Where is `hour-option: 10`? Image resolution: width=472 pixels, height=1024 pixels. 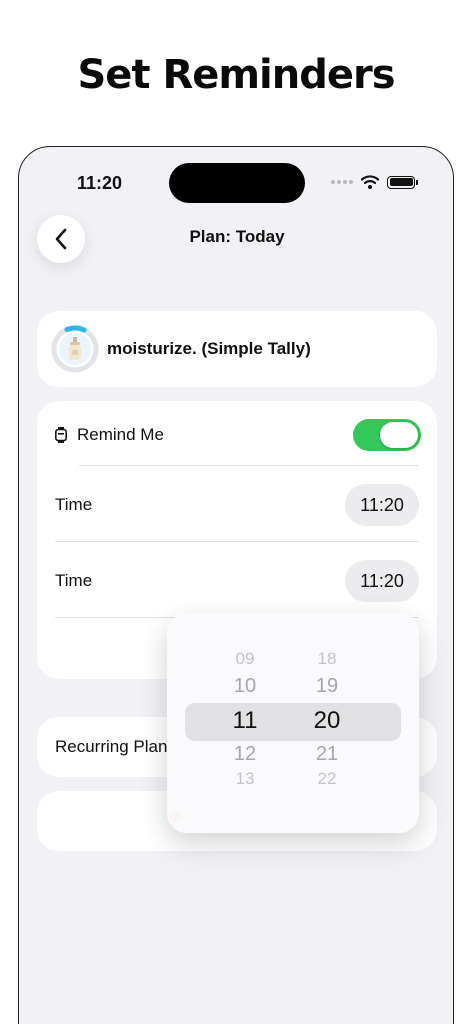
hour-option: 10 is located at coordinates (245, 686).